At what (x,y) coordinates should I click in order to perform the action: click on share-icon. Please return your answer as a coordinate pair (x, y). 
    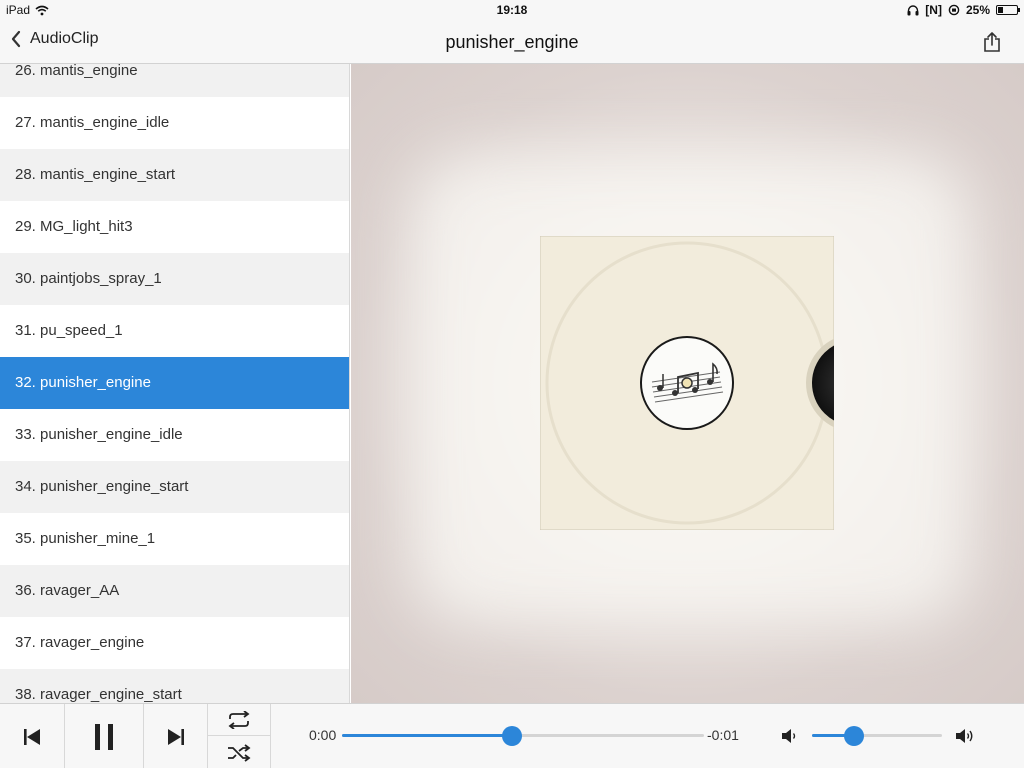
    Looking at the image, I should click on (992, 42).